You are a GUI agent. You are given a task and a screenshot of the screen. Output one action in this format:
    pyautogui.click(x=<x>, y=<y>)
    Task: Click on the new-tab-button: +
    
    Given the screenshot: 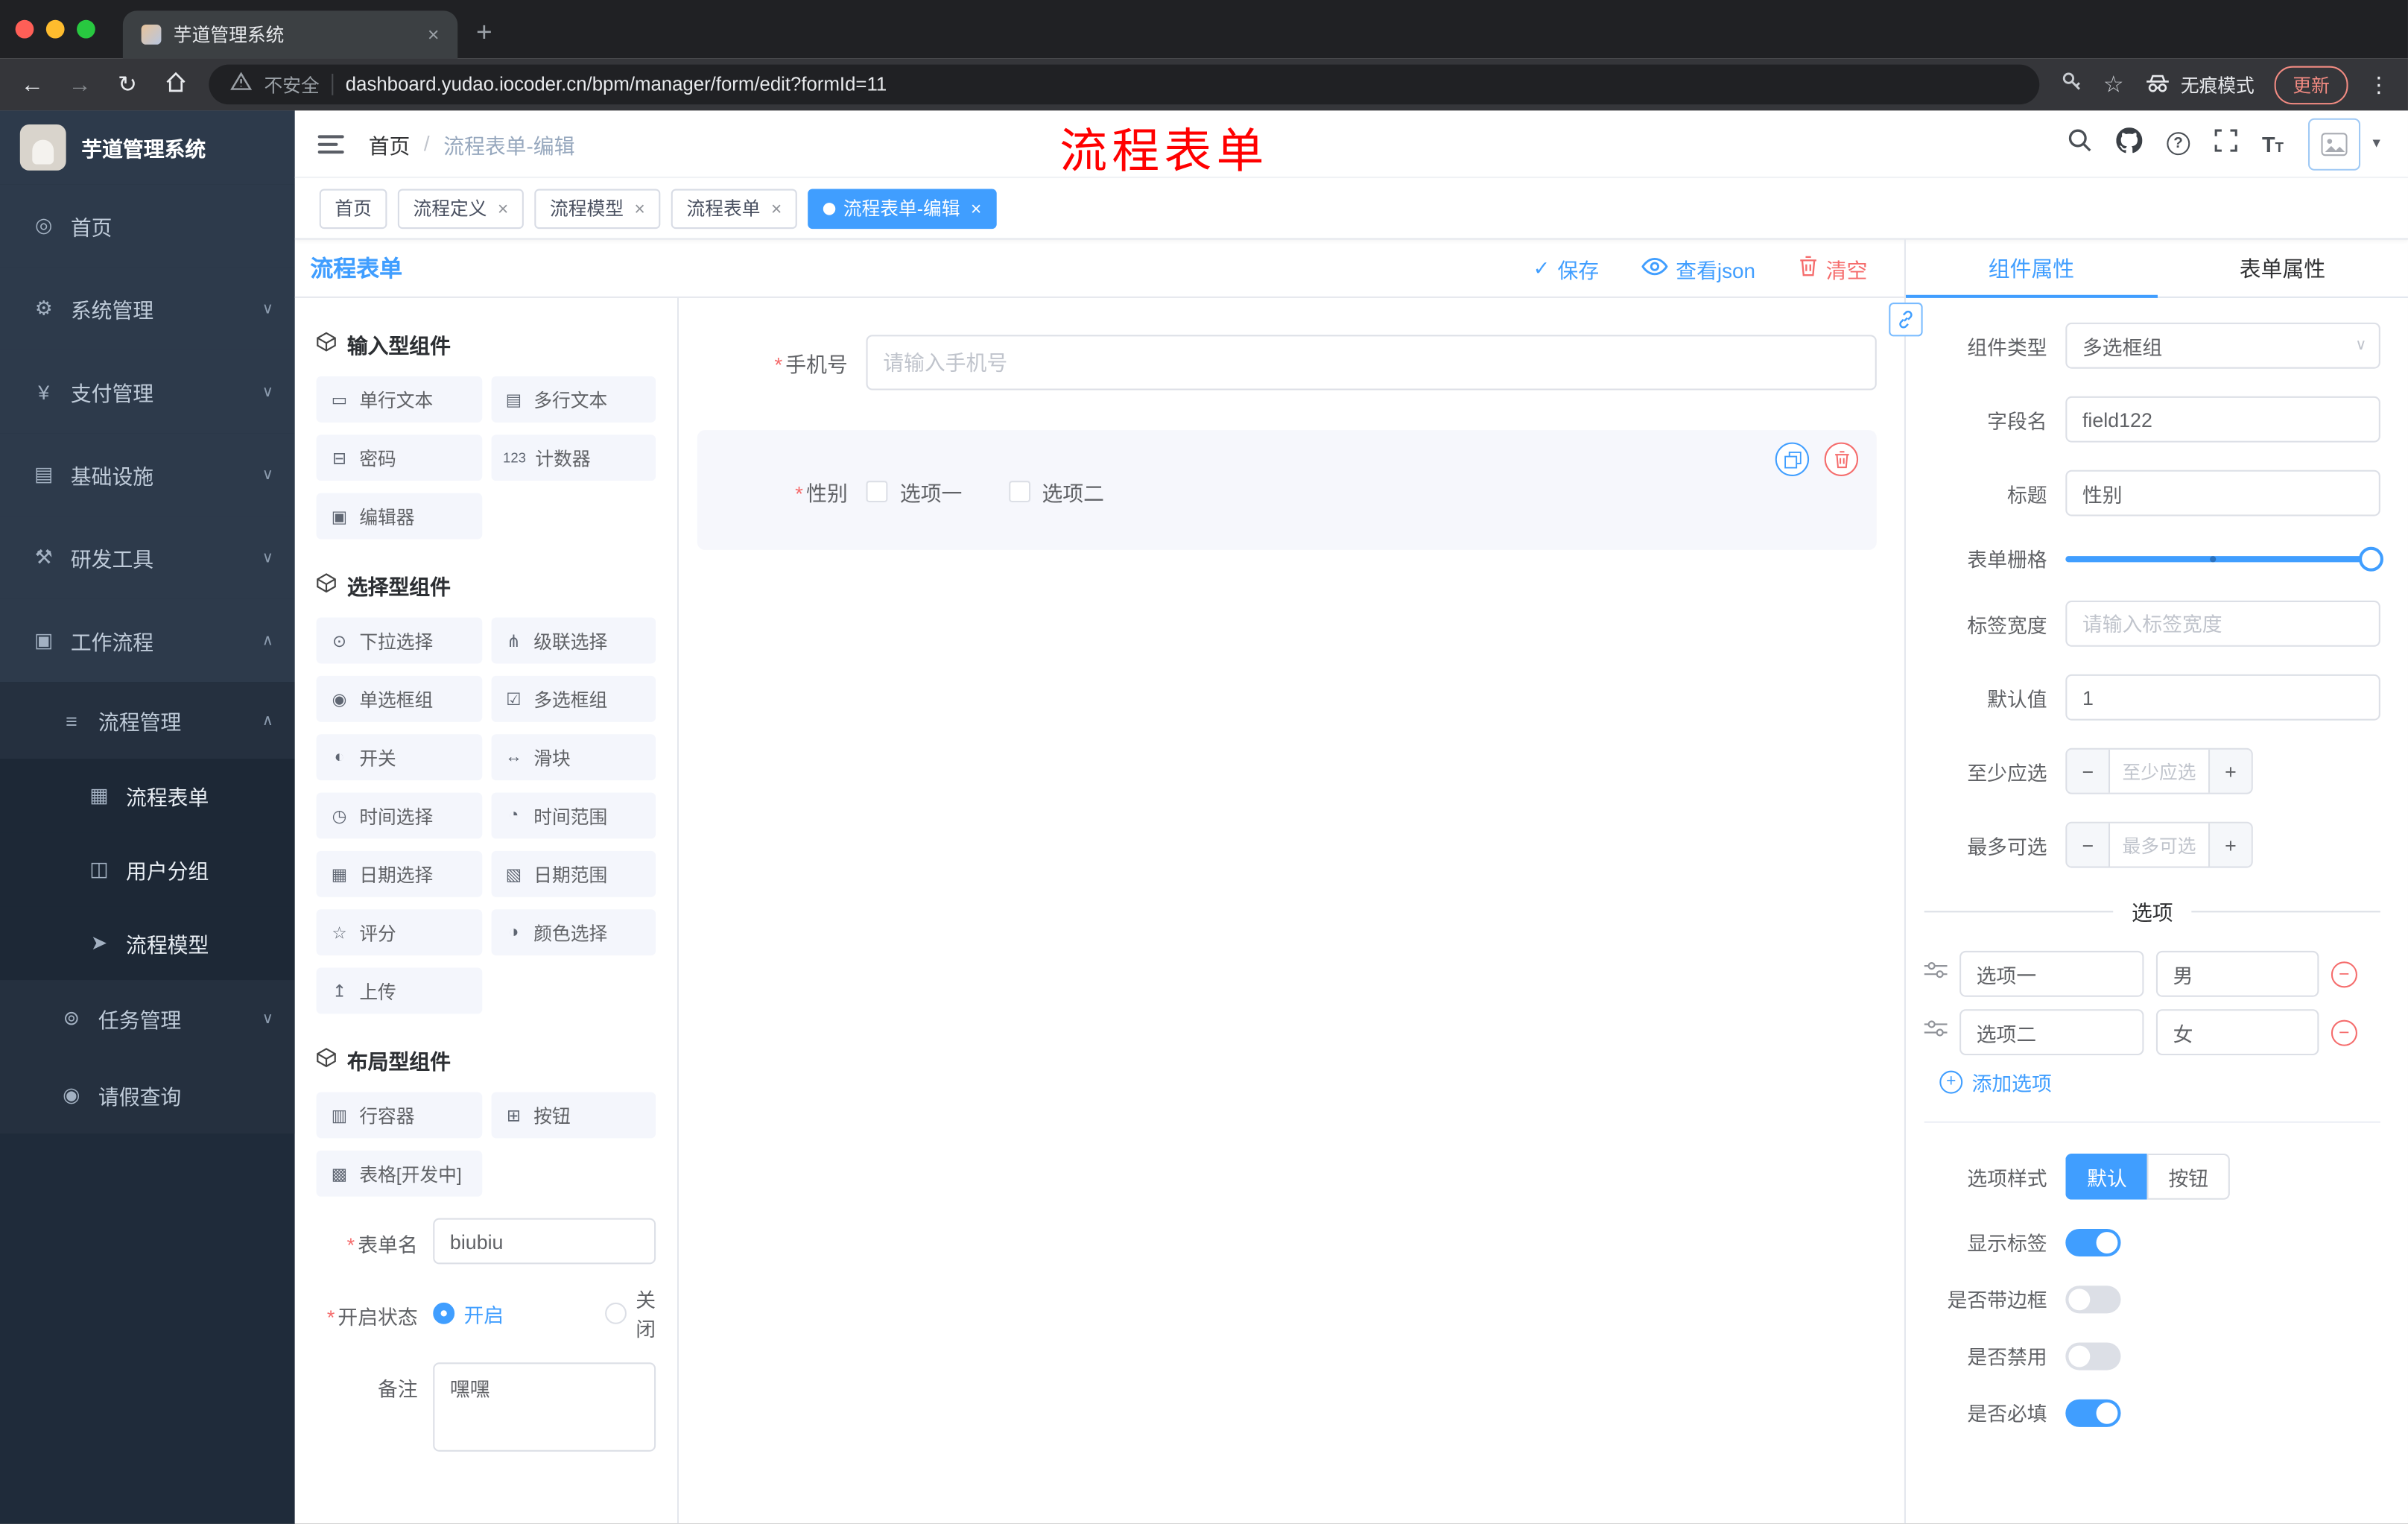 What is the action you would take?
    pyautogui.click(x=484, y=33)
    